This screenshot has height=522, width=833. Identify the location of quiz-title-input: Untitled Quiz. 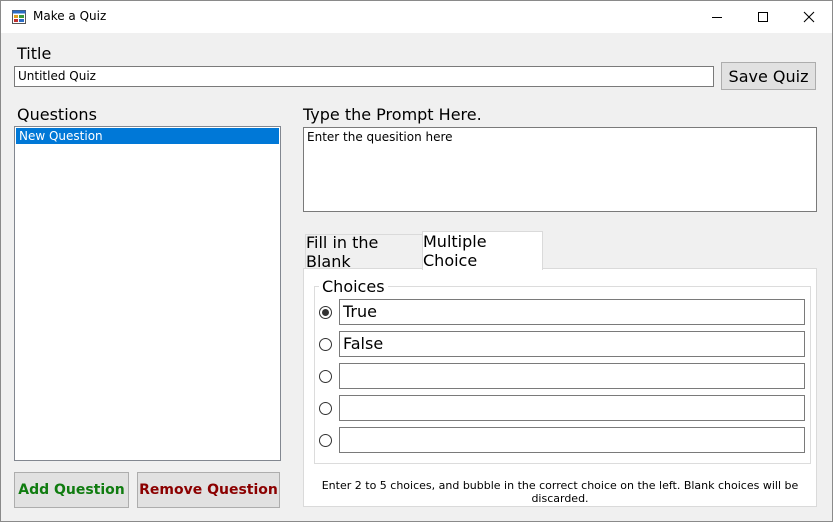
(364, 76).